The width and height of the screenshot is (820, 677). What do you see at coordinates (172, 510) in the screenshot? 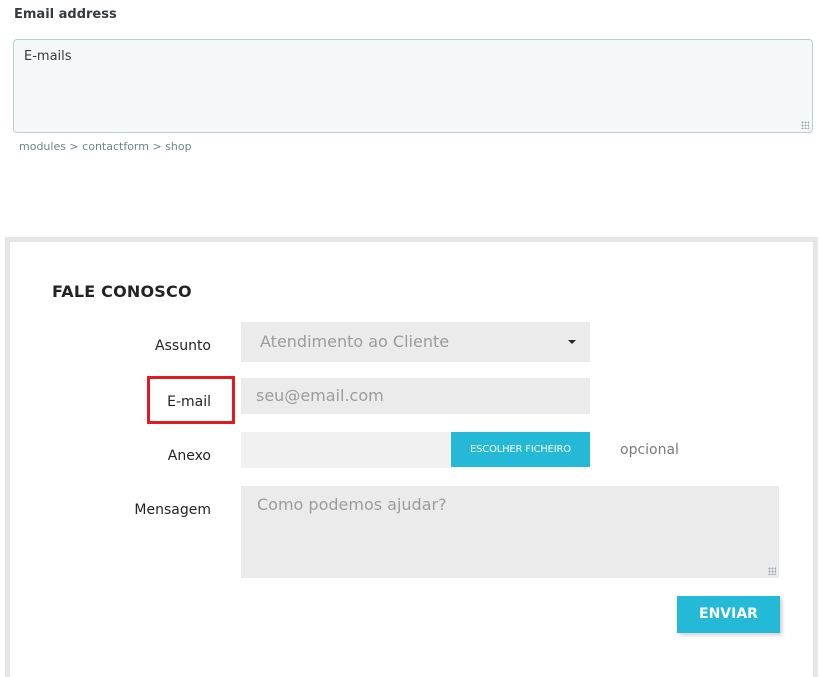
I see `message-label: Mensagem` at bounding box center [172, 510].